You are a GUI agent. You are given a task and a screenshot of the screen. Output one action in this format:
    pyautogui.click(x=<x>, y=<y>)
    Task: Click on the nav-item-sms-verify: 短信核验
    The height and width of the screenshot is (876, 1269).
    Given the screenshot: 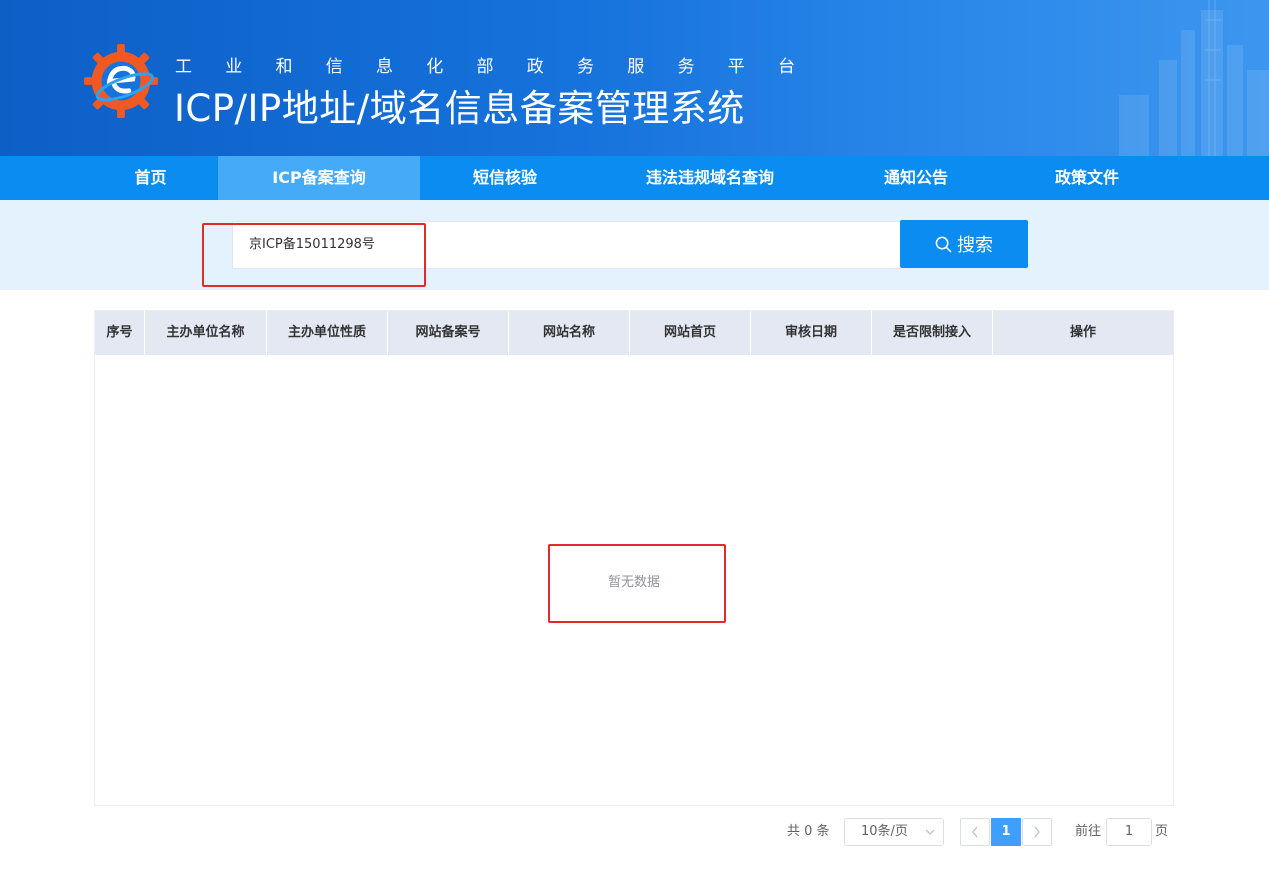 What is the action you would take?
    pyautogui.click(x=505, y=178)
    